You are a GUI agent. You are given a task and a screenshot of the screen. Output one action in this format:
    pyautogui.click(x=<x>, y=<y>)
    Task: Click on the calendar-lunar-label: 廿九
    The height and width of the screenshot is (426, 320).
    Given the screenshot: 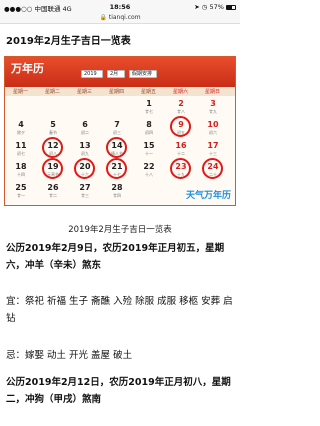 What is the action you would take?
    pyautogui.click(x=213, y=111)
    